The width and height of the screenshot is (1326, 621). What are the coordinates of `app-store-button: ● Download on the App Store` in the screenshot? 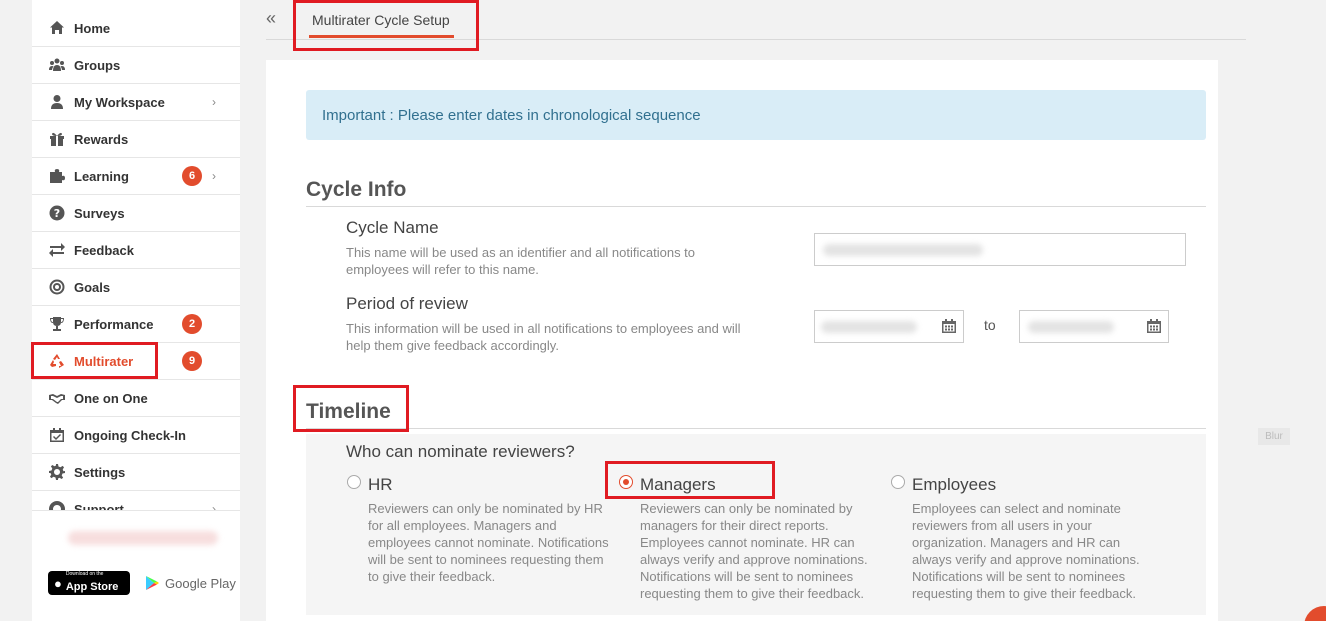 It's located at (89, 583).